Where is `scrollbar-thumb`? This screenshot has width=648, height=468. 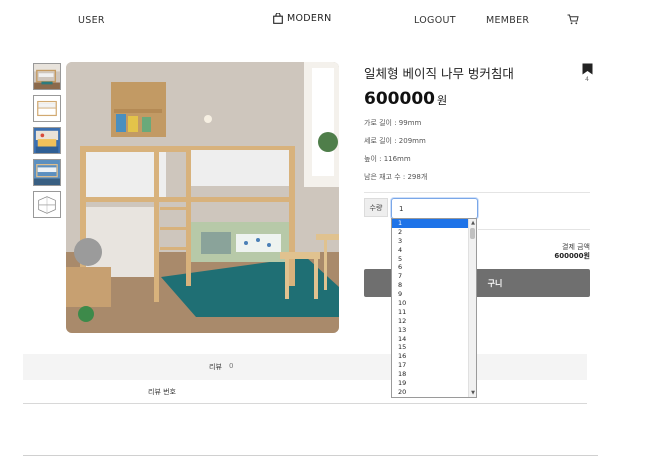
scrollbar-thumb is located at coordinates (472, 233).